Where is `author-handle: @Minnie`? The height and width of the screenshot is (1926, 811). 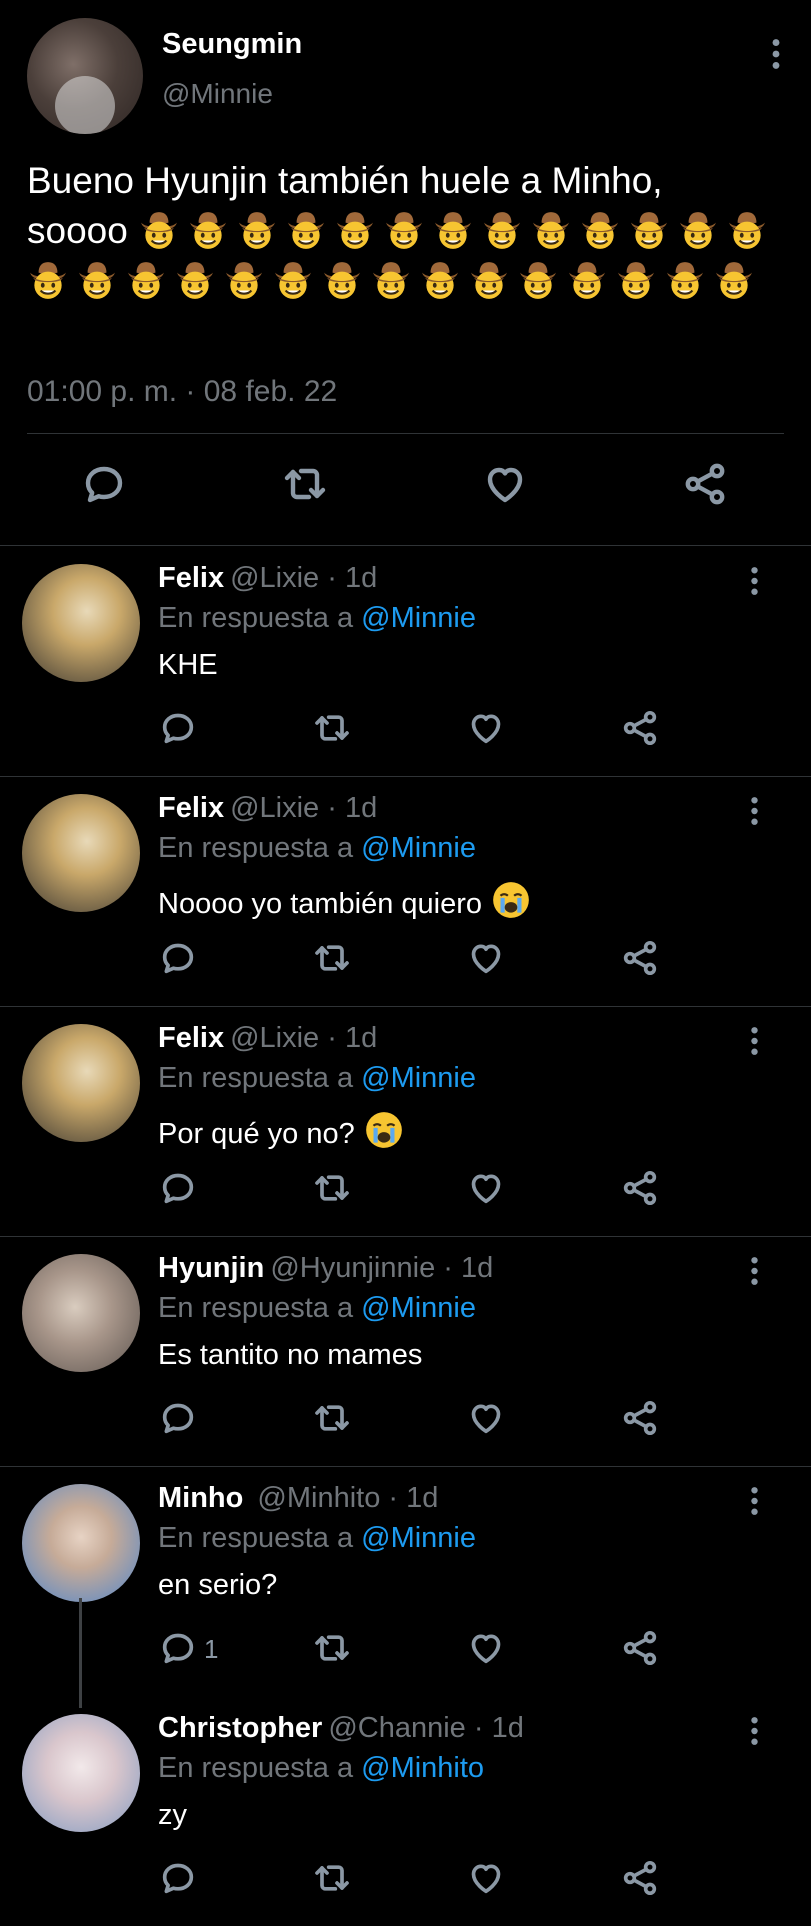
author-handle: @Minnie is located at coordinates (217, 94).